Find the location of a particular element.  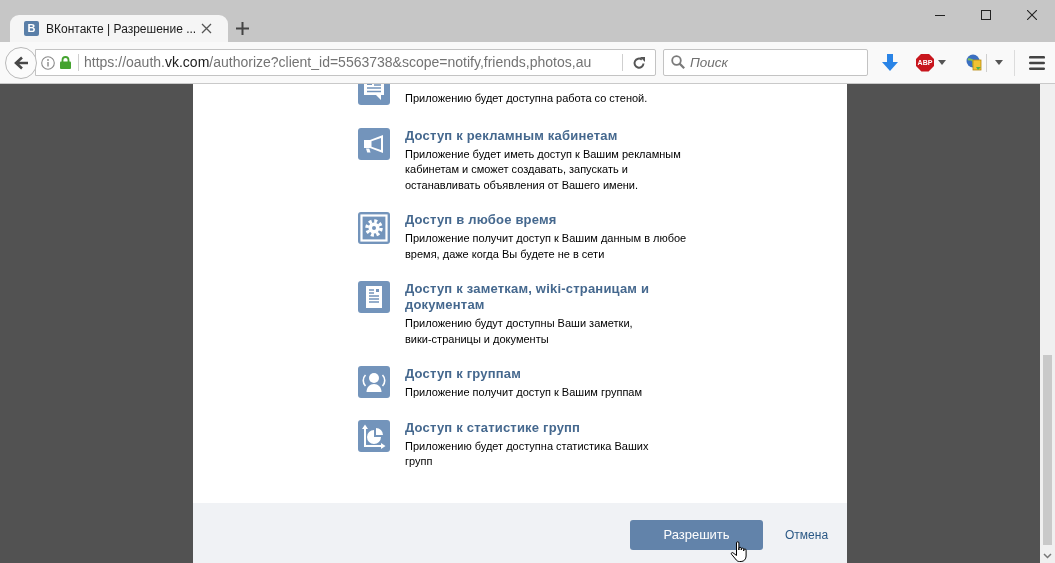

permission-description: Приложение получит доступ к Вашим данным в любое время, даже когда Вы будете не в сети is located at coordinates (546, 246).